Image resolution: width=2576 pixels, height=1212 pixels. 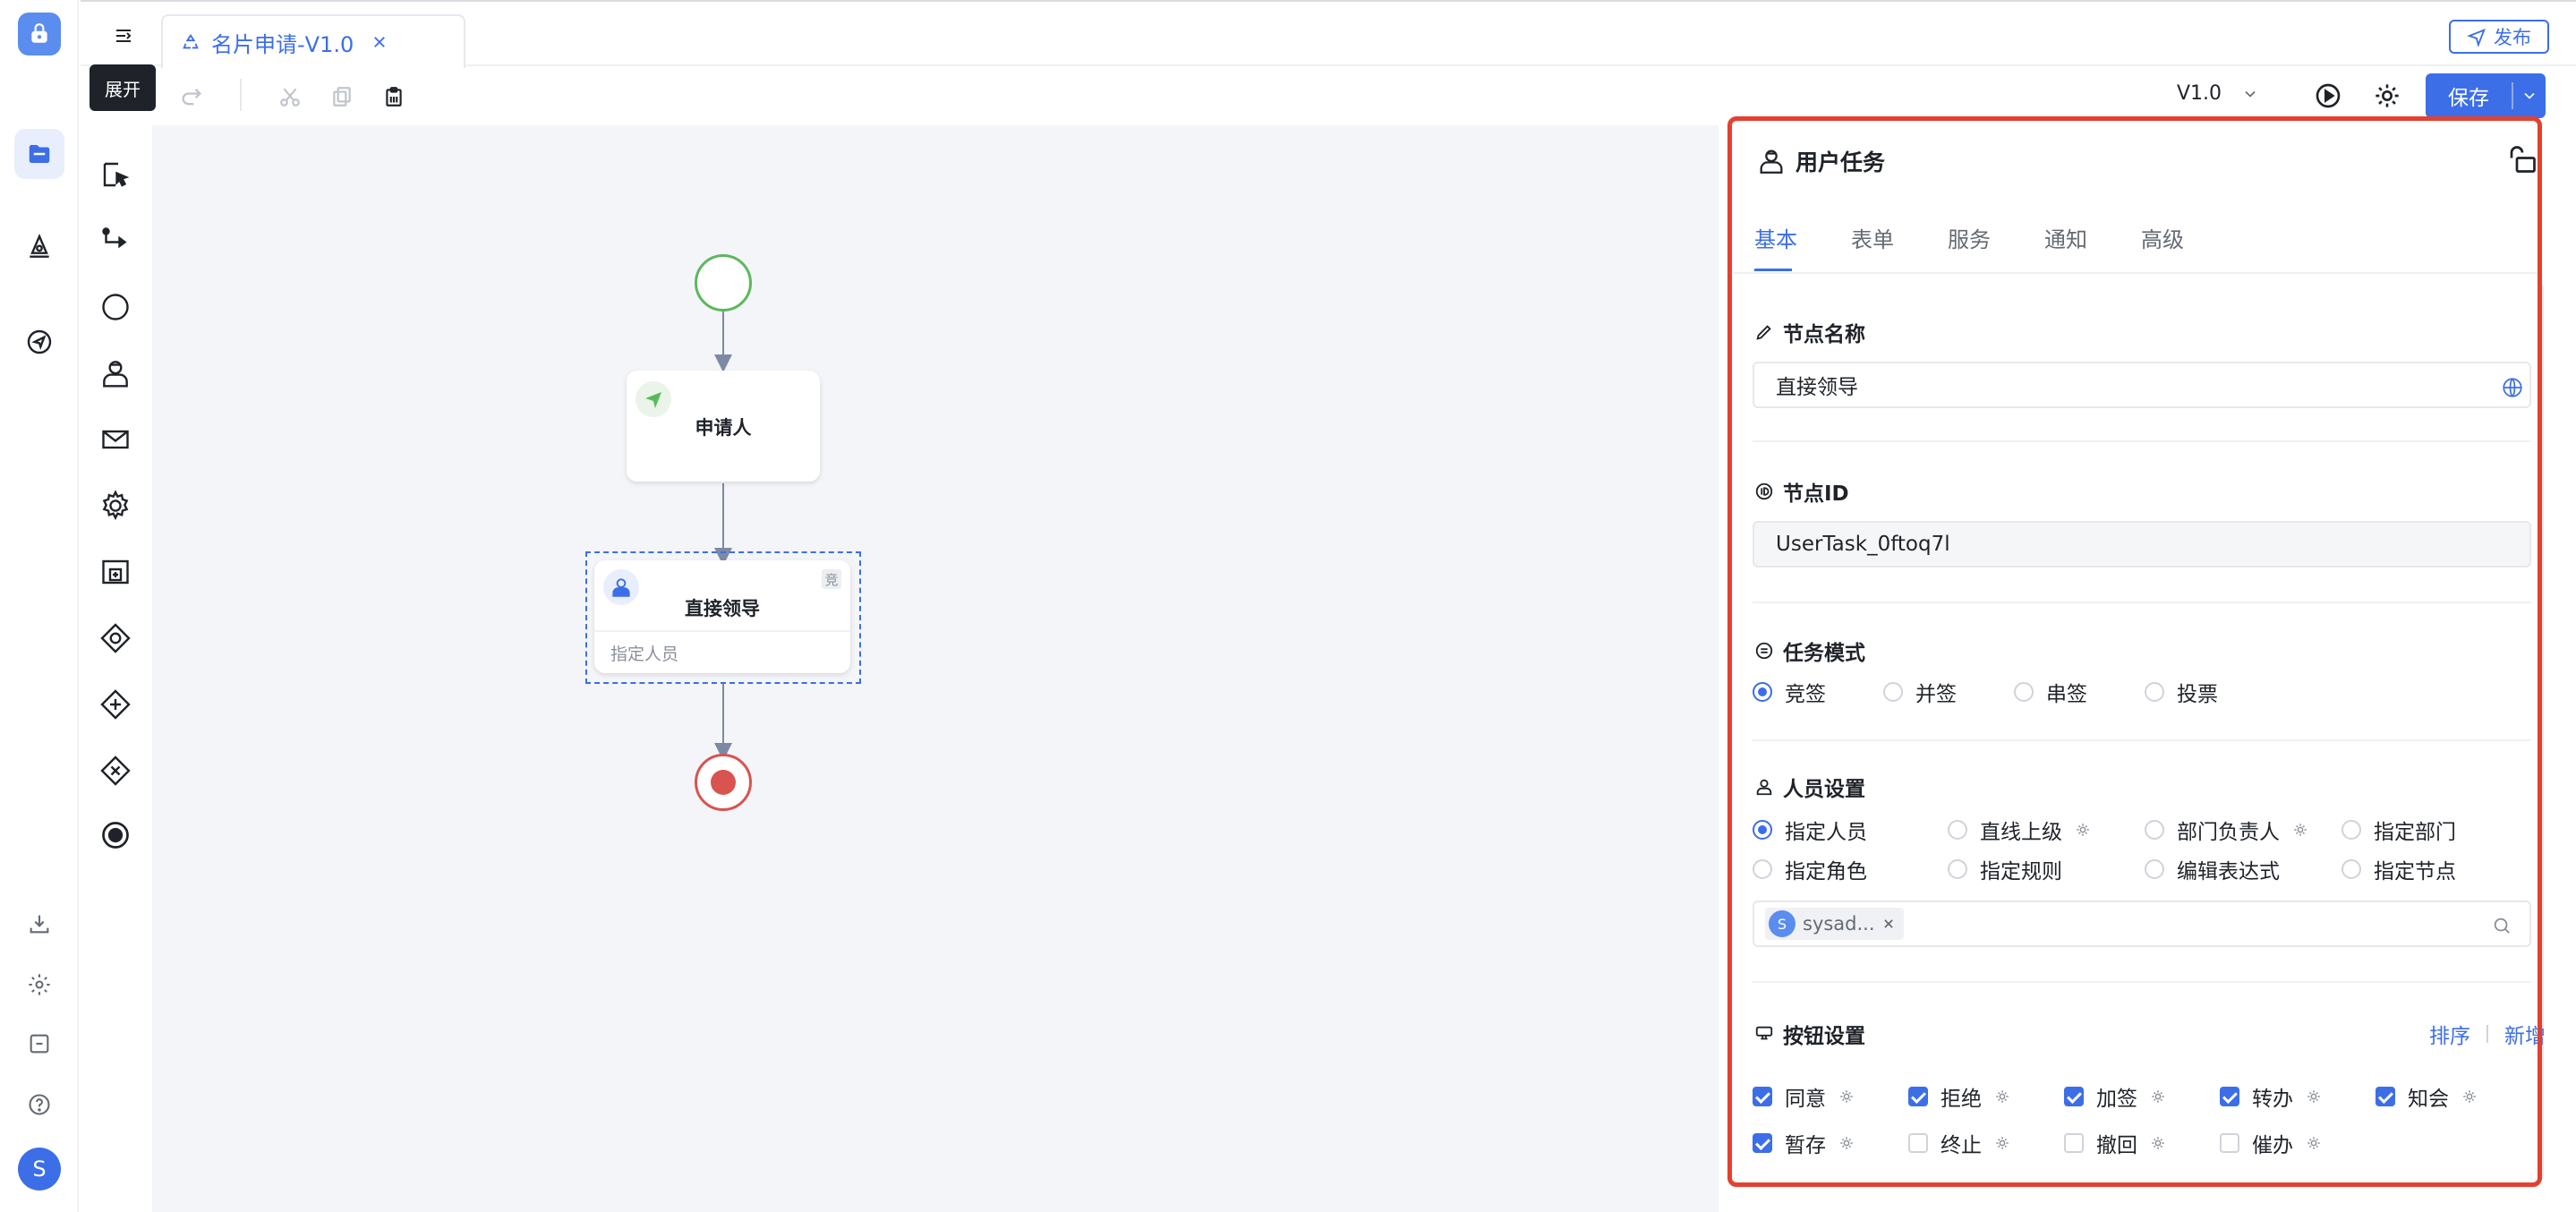 What do you see at coordinates (115, 505) in the screenshot?
I see `service-task-tool-icon` at bounding box center [115, 505].